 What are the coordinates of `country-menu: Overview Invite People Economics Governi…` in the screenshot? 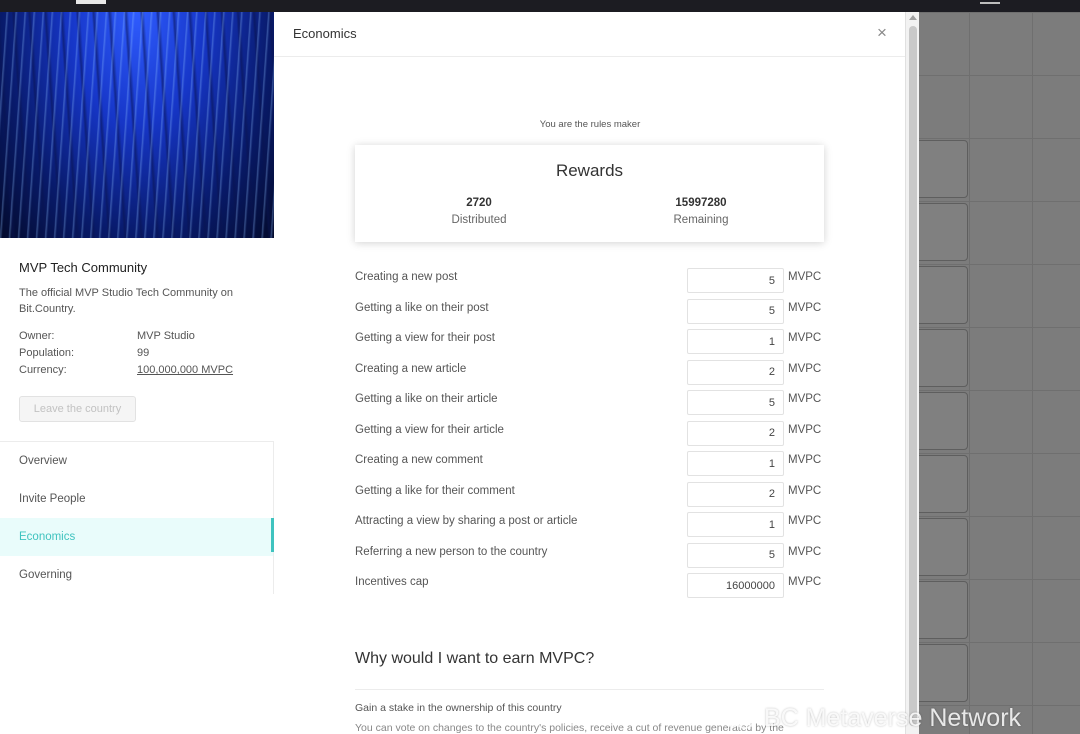 It's located at (137, 517).